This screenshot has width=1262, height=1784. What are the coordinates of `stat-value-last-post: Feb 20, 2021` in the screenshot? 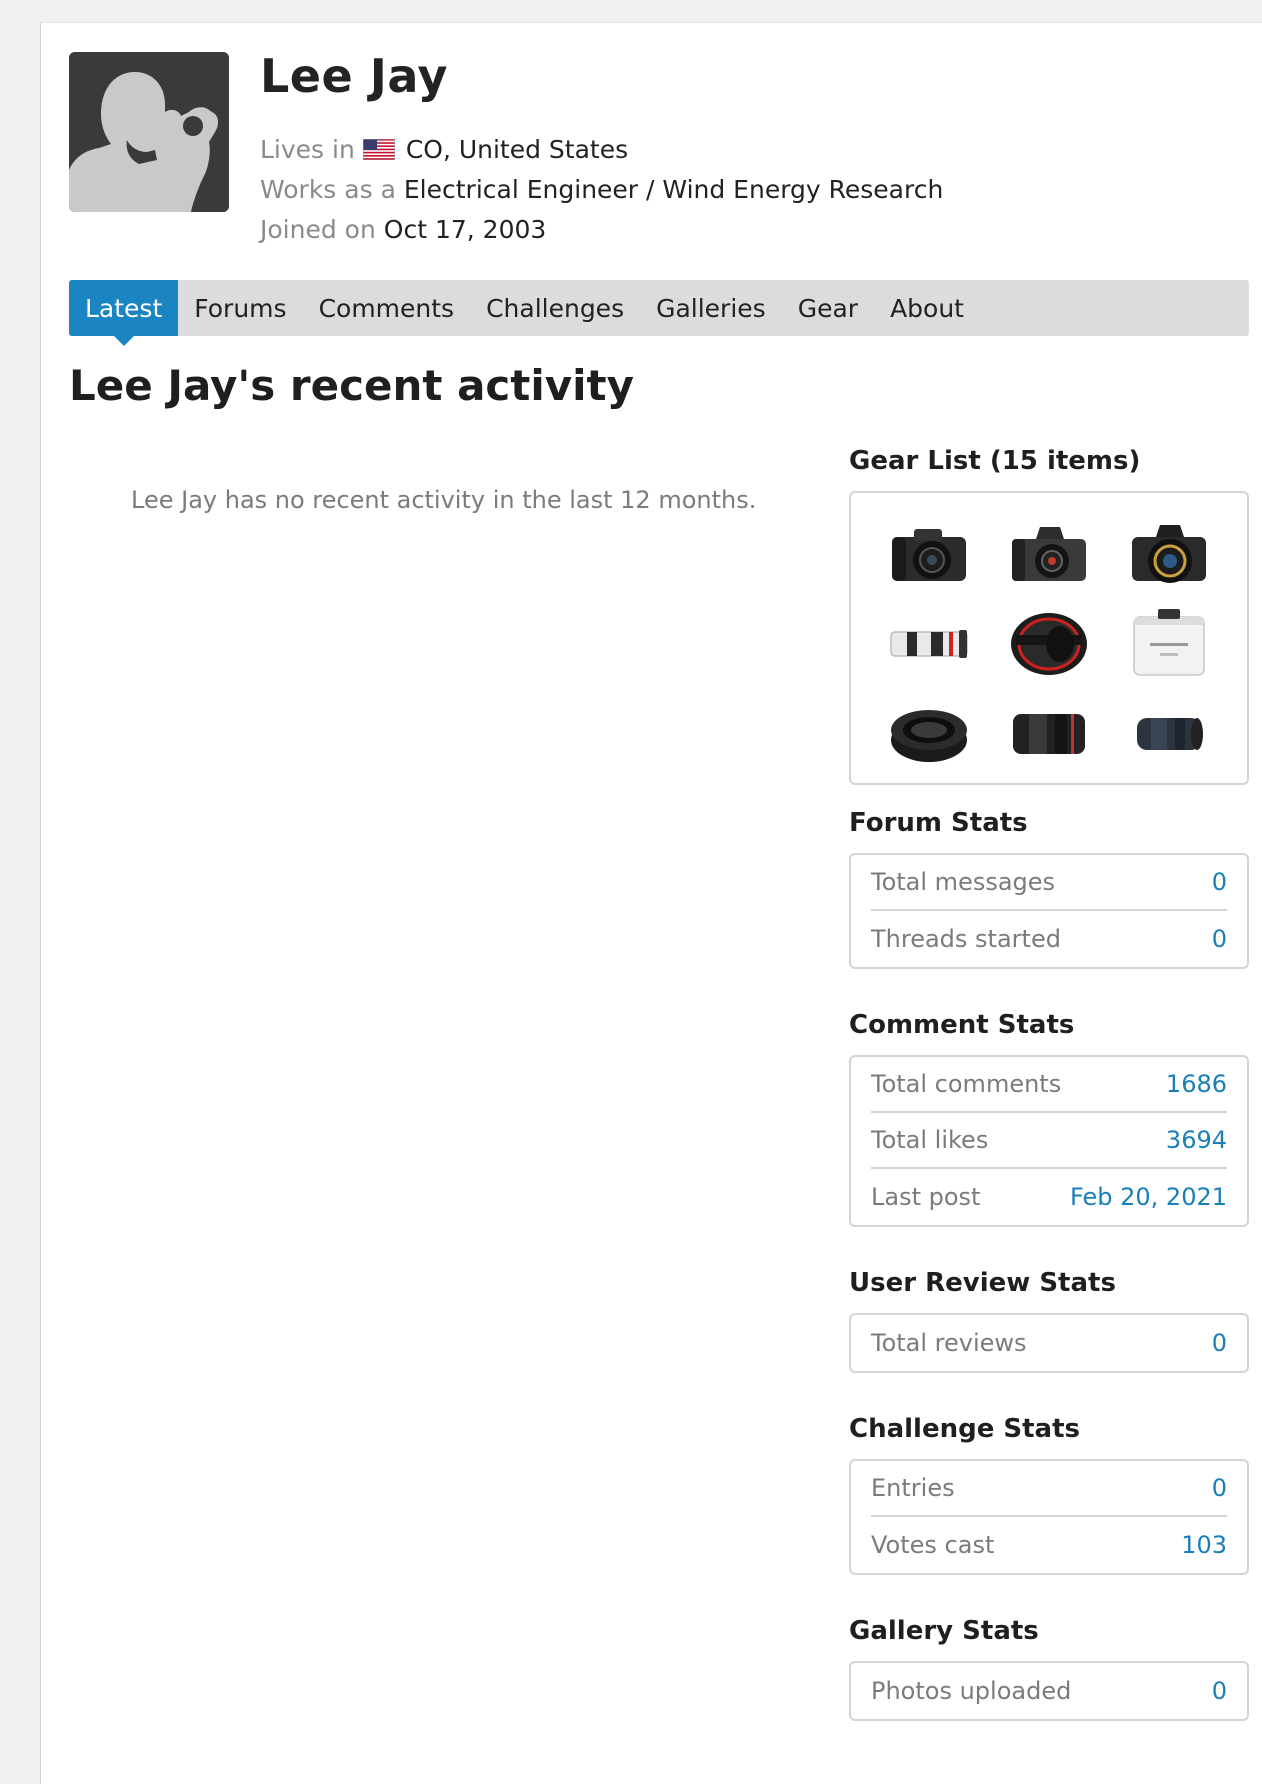 It's located at (1148, 1197).